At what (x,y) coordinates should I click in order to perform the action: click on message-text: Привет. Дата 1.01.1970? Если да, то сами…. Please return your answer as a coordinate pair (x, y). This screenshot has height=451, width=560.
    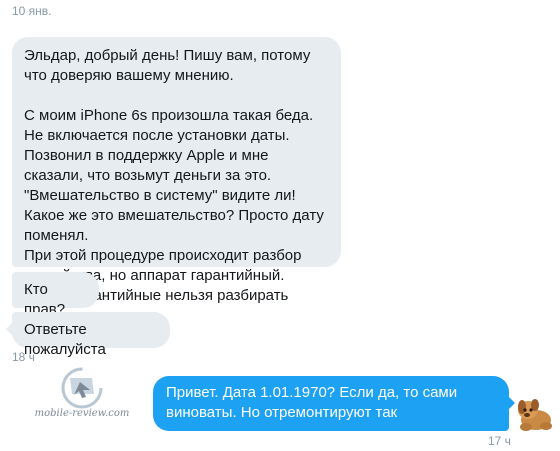
    Looking at the image, I should click on (312, 402).